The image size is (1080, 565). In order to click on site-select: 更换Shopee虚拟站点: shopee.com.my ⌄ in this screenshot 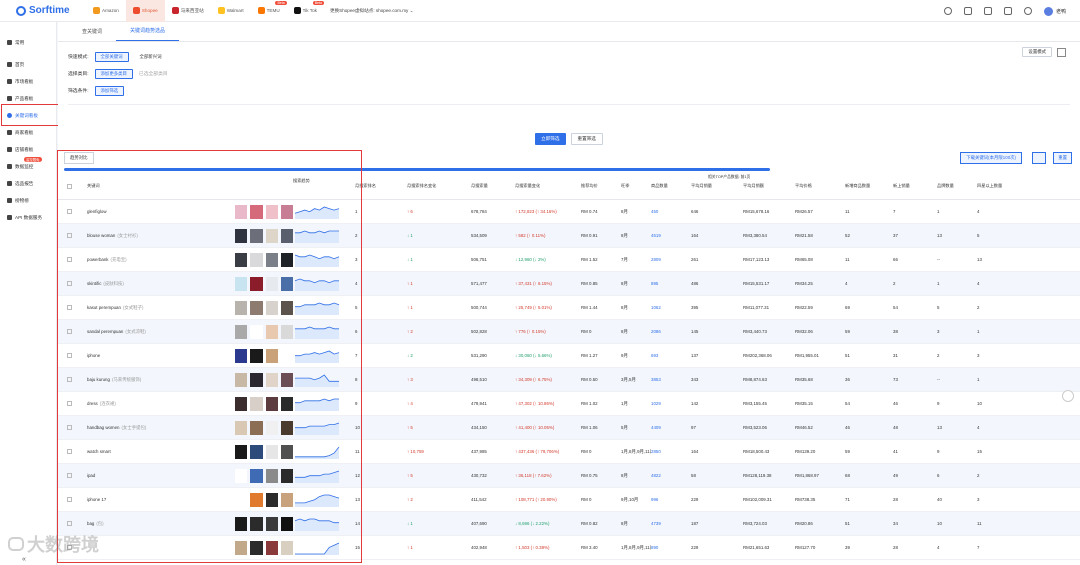, I will do `click(369, 11)`.